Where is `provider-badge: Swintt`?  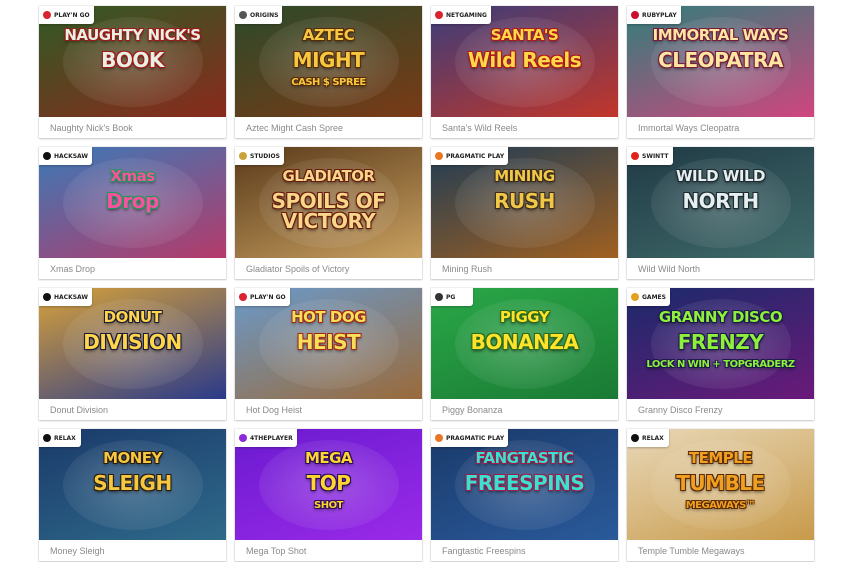 provider-badge: Swintt is located at coordinates (650, 156).